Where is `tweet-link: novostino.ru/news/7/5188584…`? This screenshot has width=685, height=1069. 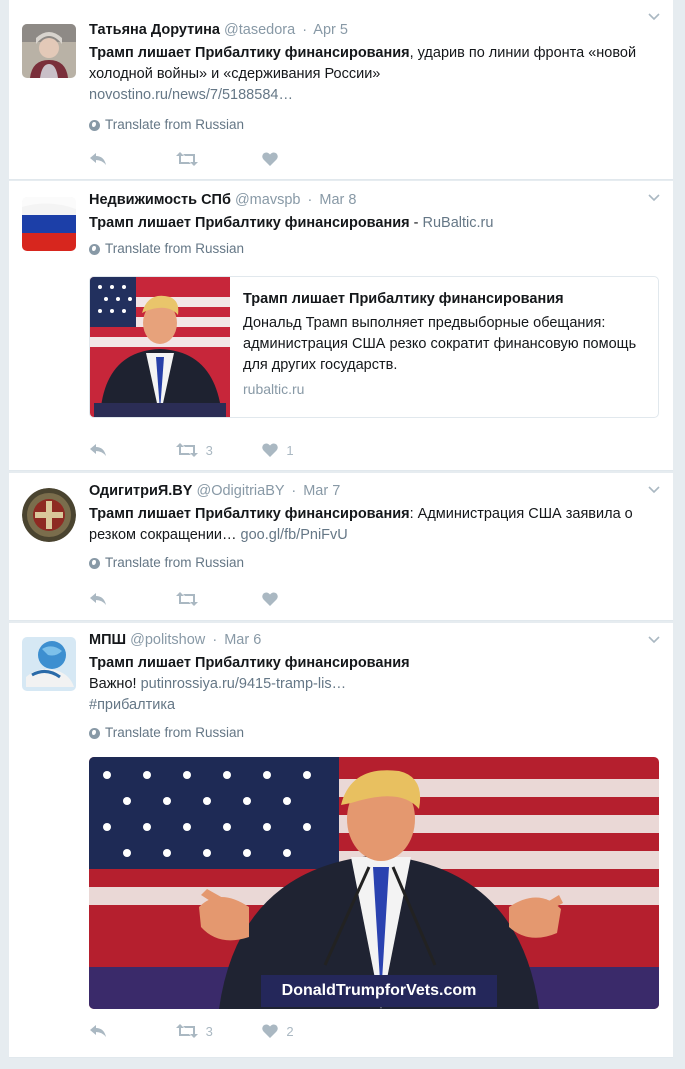 tweet-link: novostino.ru/news/7/5188584… is located at coordinates (191, 95).